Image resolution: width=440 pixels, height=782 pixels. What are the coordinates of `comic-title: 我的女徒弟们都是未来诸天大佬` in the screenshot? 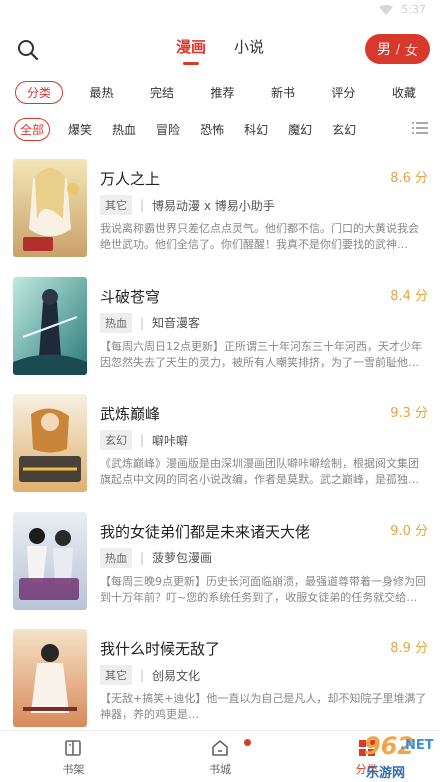 It's located at (205, 531).